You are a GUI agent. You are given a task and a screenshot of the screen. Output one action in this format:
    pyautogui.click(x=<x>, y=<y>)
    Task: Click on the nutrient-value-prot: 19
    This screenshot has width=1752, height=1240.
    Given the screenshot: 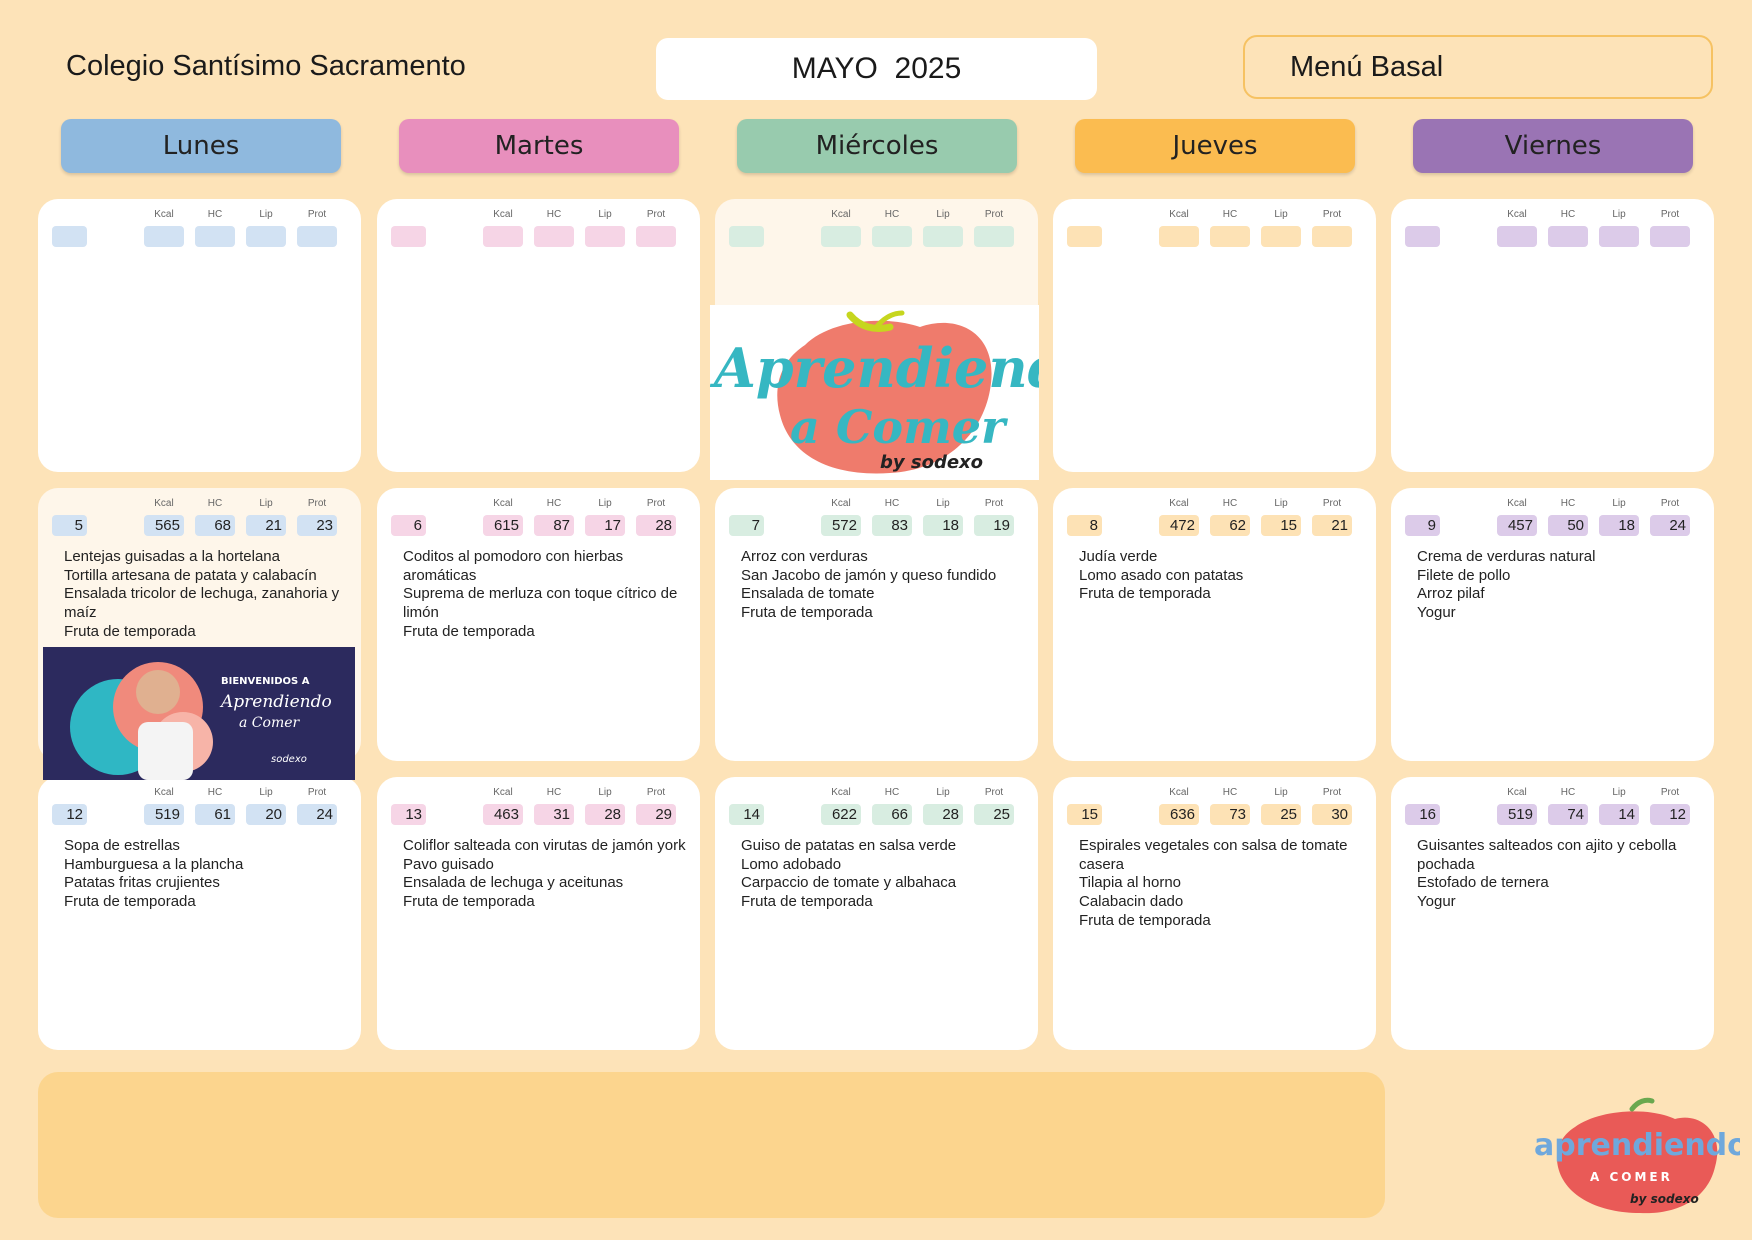 What is the action you would take?
    pyautogui.click(x=994, y=525)
    